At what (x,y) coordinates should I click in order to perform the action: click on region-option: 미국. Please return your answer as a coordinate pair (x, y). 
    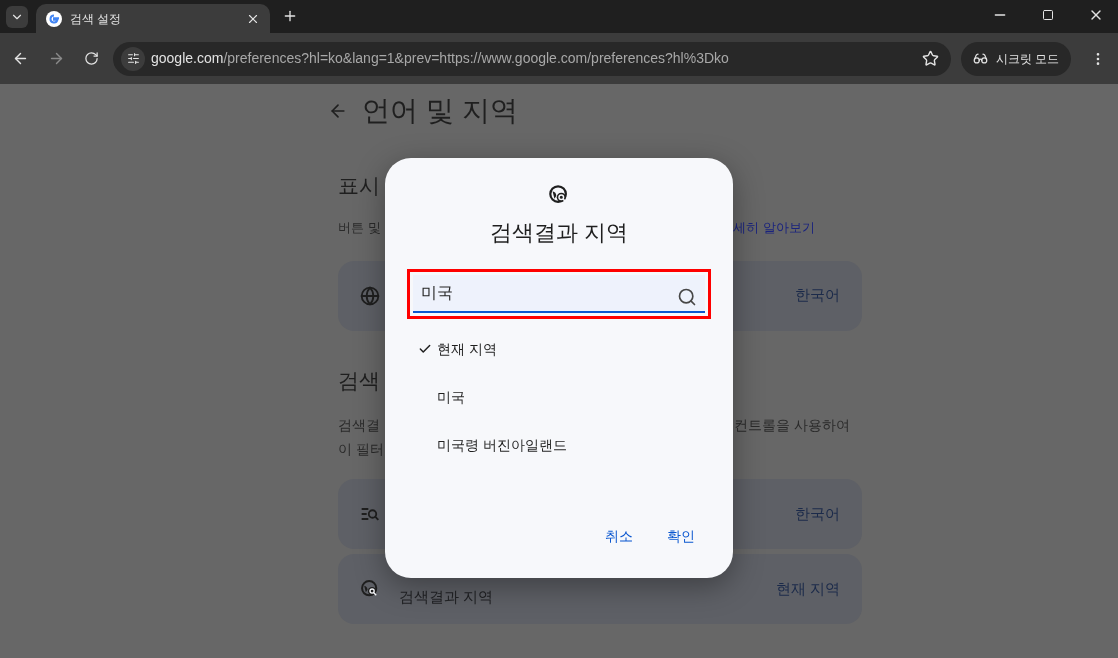
    Looking at the image, I should click on (575, 397).